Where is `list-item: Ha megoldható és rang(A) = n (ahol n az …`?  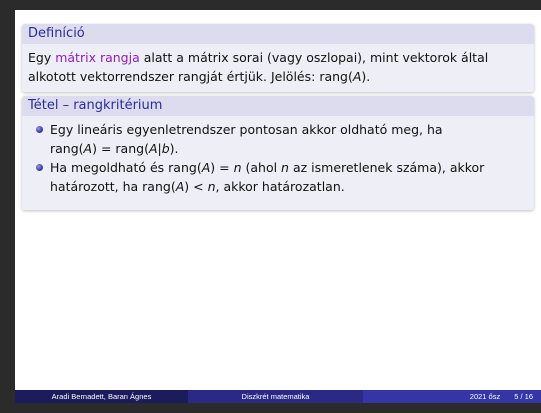
list-item: Ha megoldható és rang(A) = n (ahol n az … is located at coordinates (281, 177).